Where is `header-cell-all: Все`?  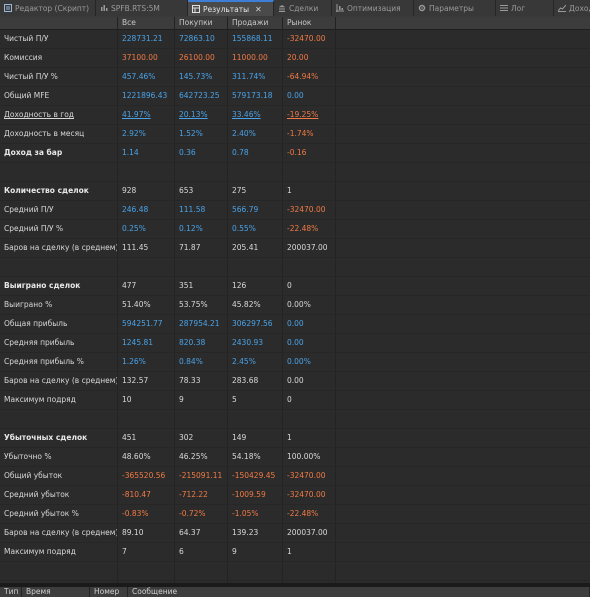 header-cell-all: Все is located at coordinates (146, 23).